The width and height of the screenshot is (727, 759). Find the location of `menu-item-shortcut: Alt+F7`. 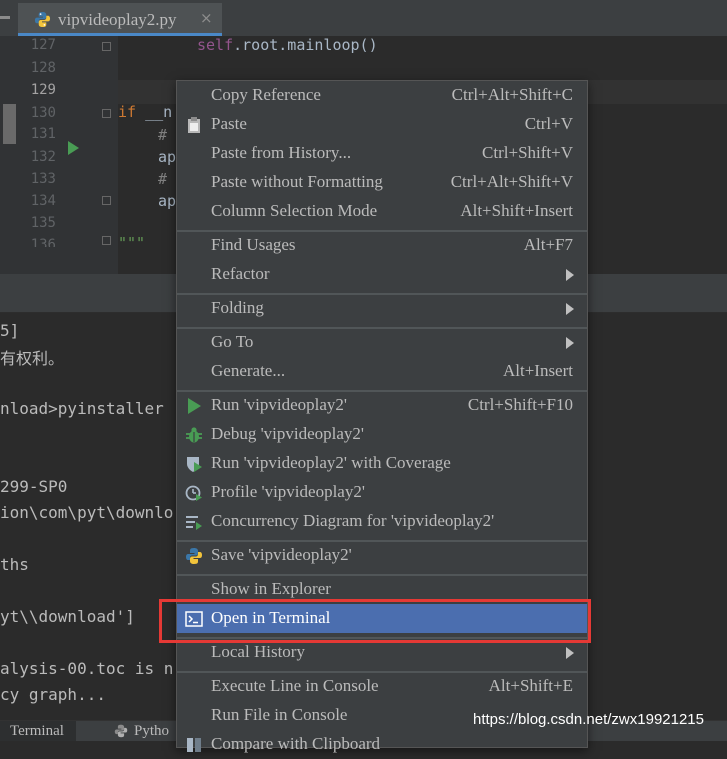

menu-item-shortcut: Alt+F7 is located at coordinates (548, 244).